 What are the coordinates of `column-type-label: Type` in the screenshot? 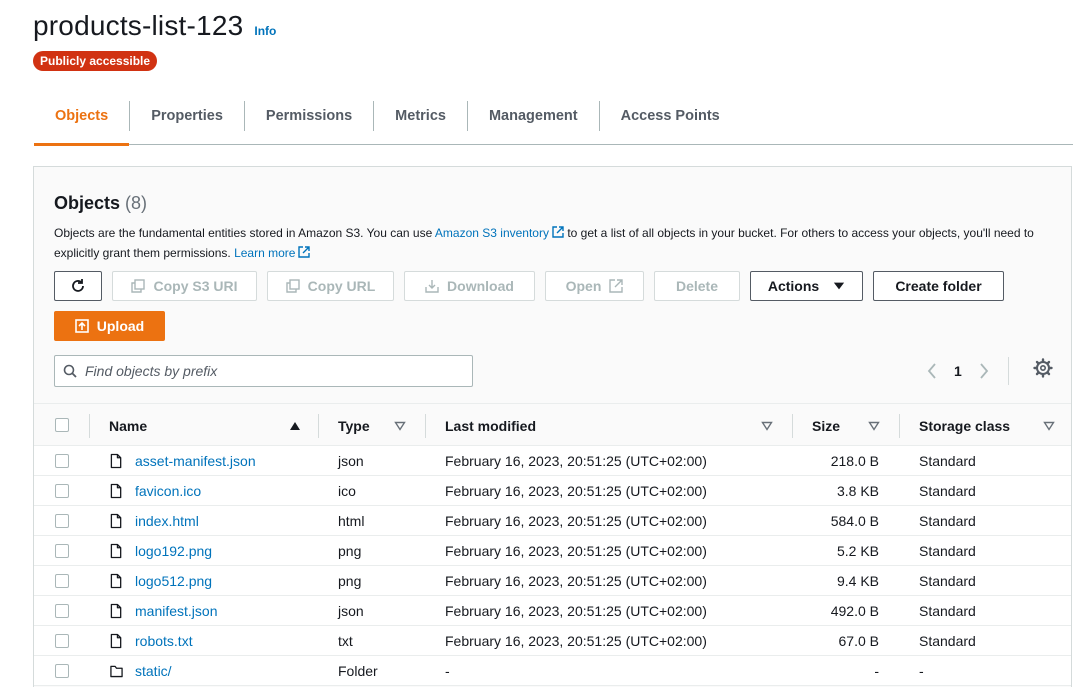 It's located at (354, 425).